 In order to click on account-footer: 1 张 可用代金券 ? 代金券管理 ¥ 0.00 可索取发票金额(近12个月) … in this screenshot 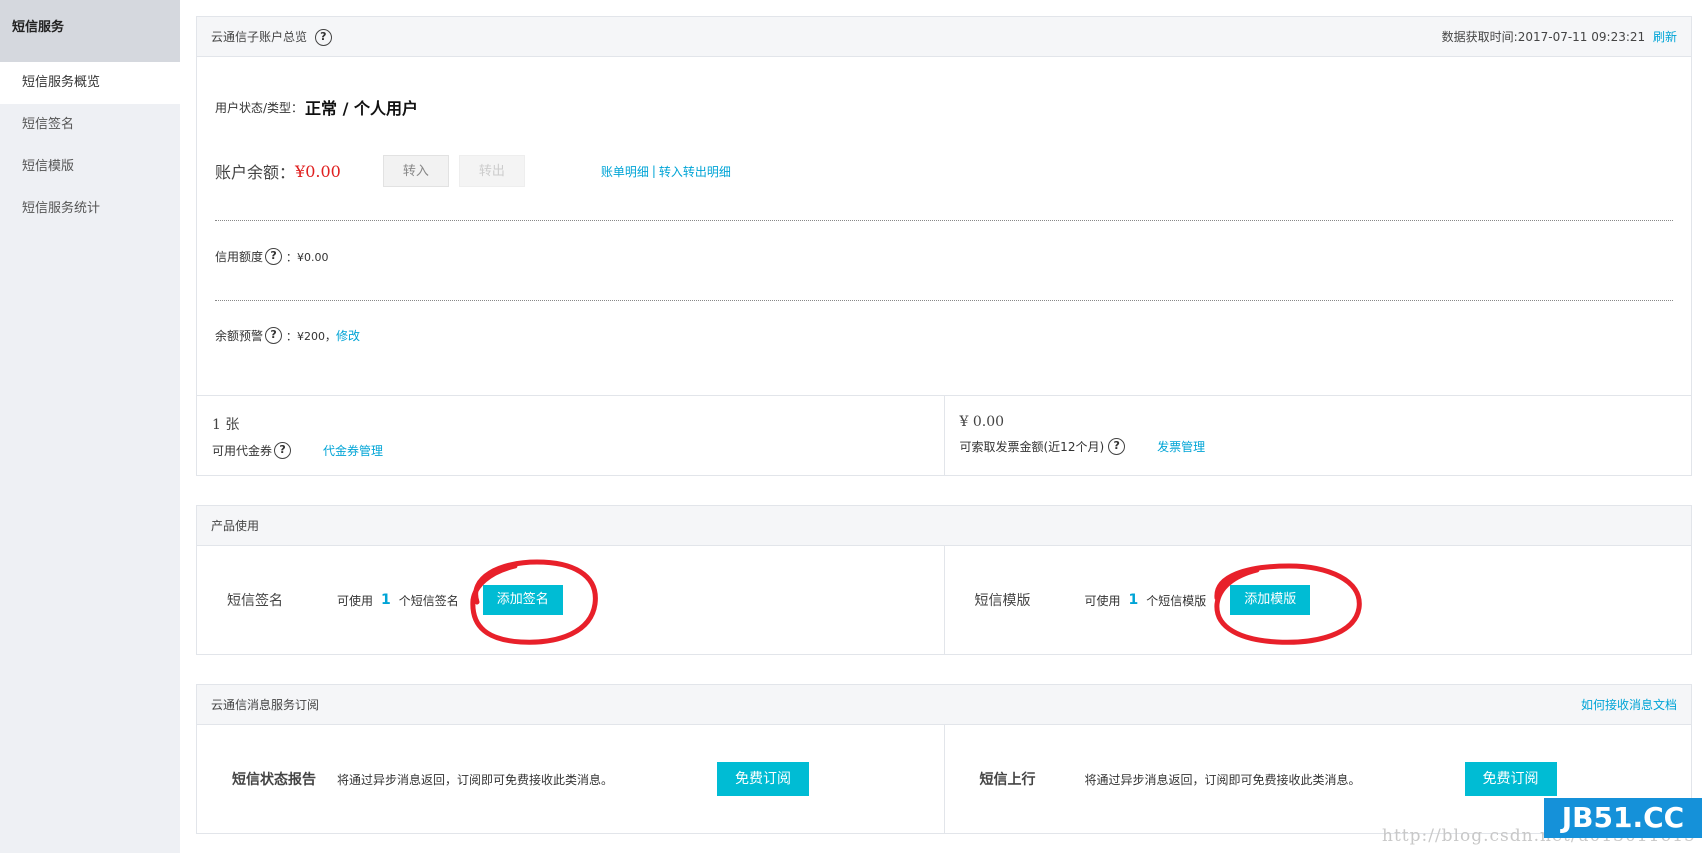, I will do `click(944, 436)`.